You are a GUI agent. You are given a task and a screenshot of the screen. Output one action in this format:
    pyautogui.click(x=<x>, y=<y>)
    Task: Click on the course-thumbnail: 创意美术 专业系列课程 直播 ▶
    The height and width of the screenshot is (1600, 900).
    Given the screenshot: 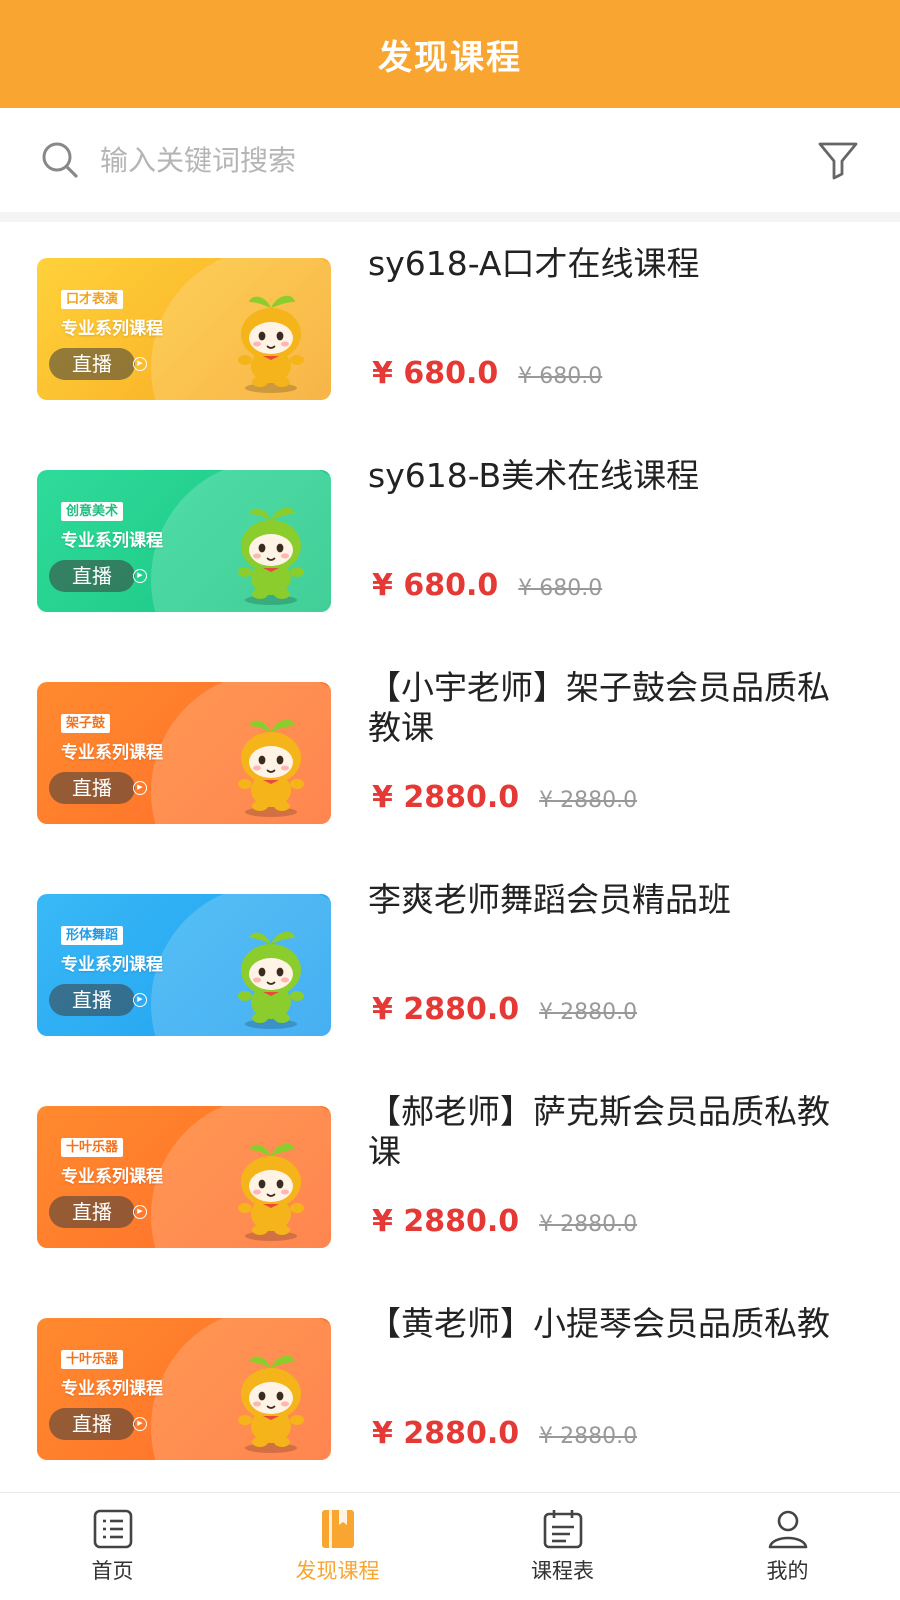 What is the action you would take?
    pyautogui.click(x=184, y=541)
    